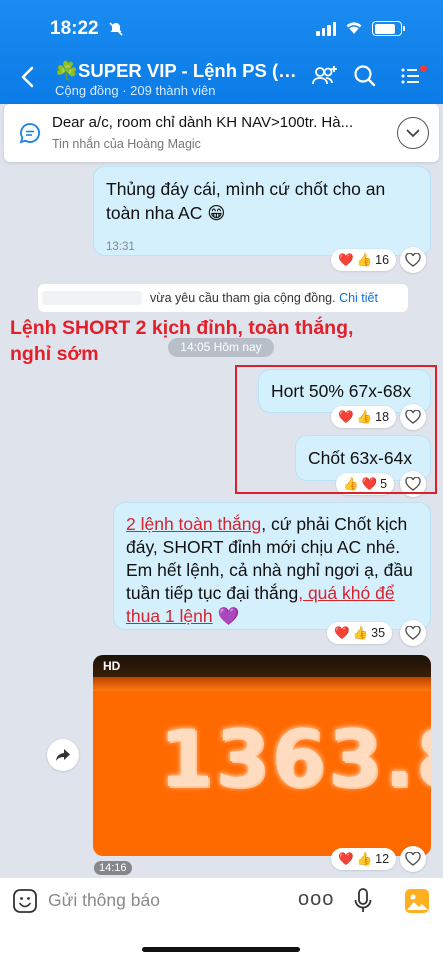 This screenshot has width=443, height=960. What do you see at coordinates (228, 616) in the screenshot?
I see `purple-heart-icon: 💜` at bounding box center [228, 616].